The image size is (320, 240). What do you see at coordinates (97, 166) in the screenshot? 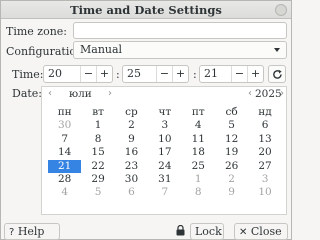
I see `calendar-day: 22` at bounding box center [97, 166].